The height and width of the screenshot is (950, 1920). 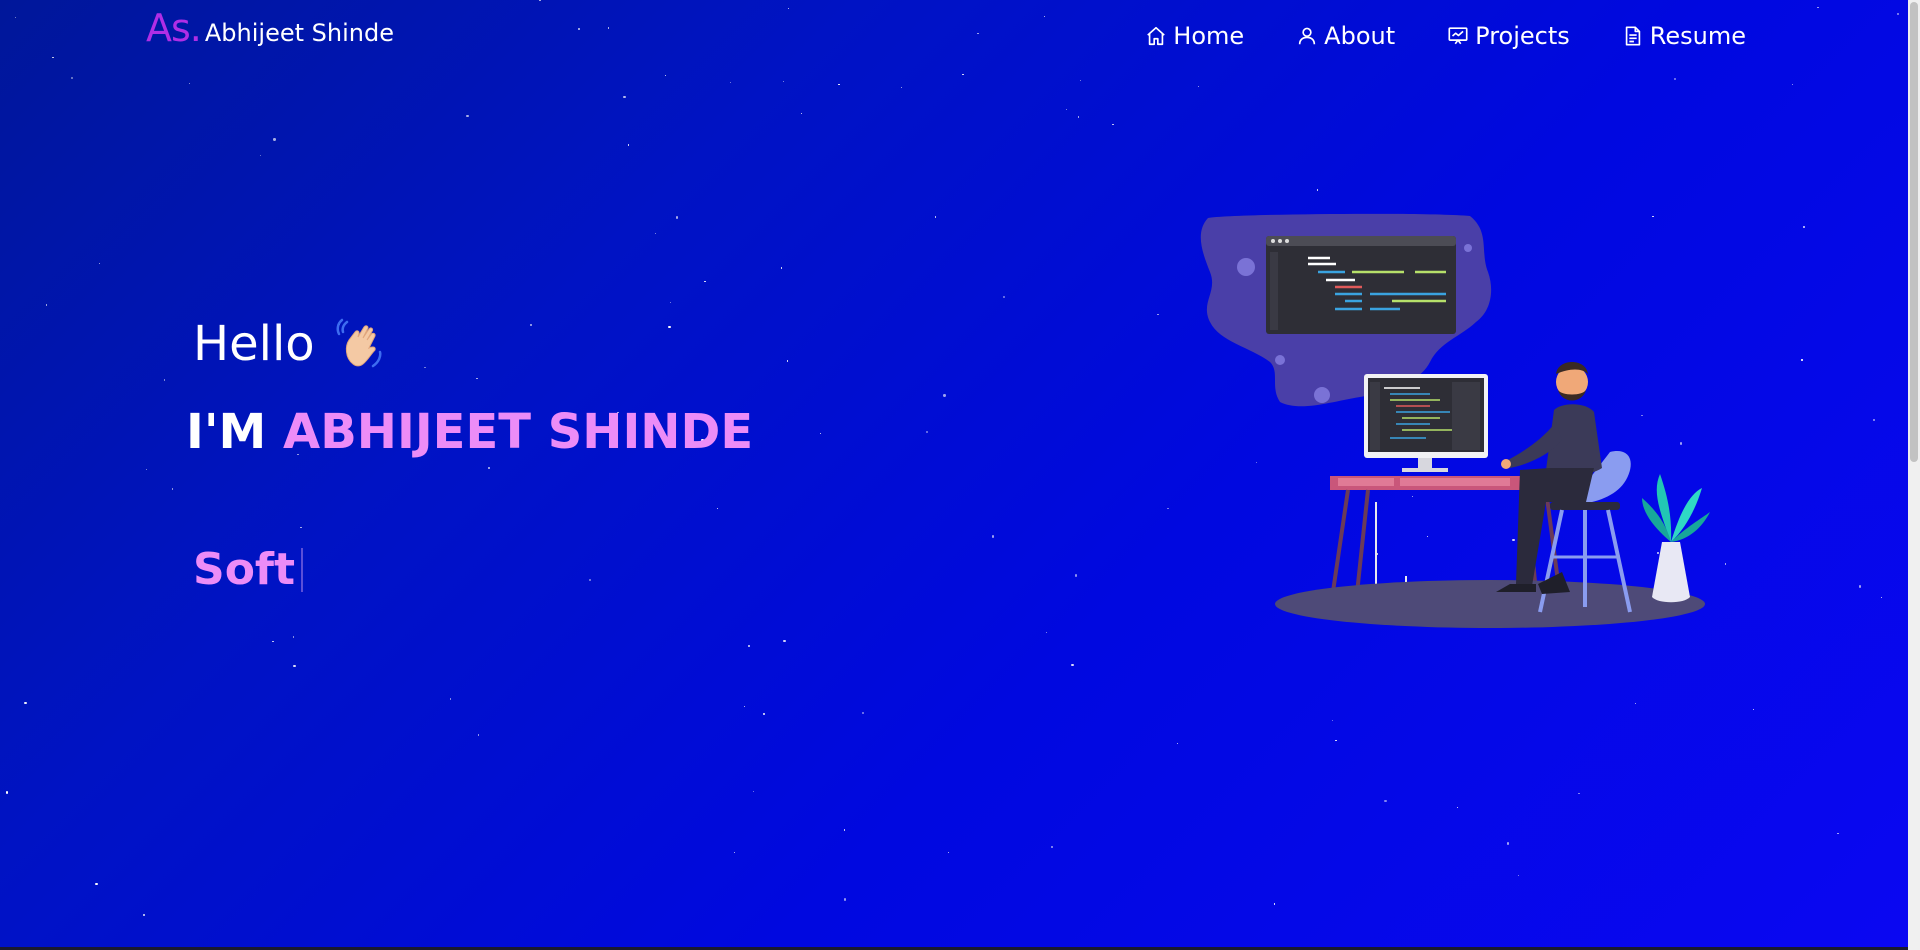 What do you see at coordinates (1307, 36) in the screenshot?
I see `user-icon` at bounding box center [1307, 36].